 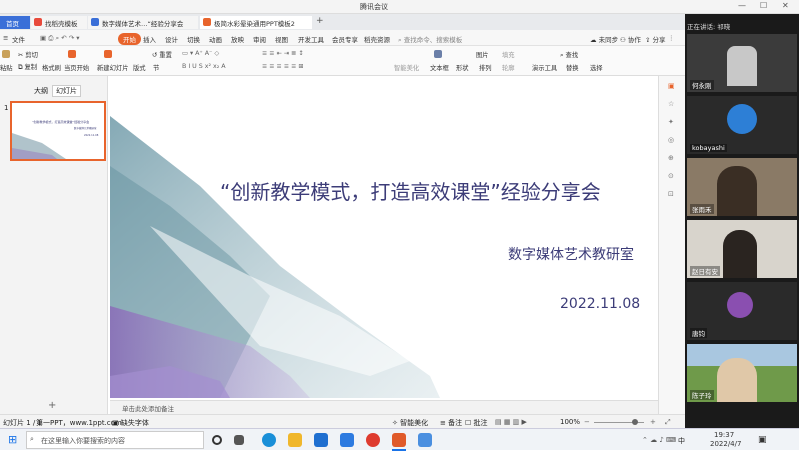 I want to click on tab-experience-sharing: 数字媒体艺术…“经验分享会, so click(x=143, y=22).